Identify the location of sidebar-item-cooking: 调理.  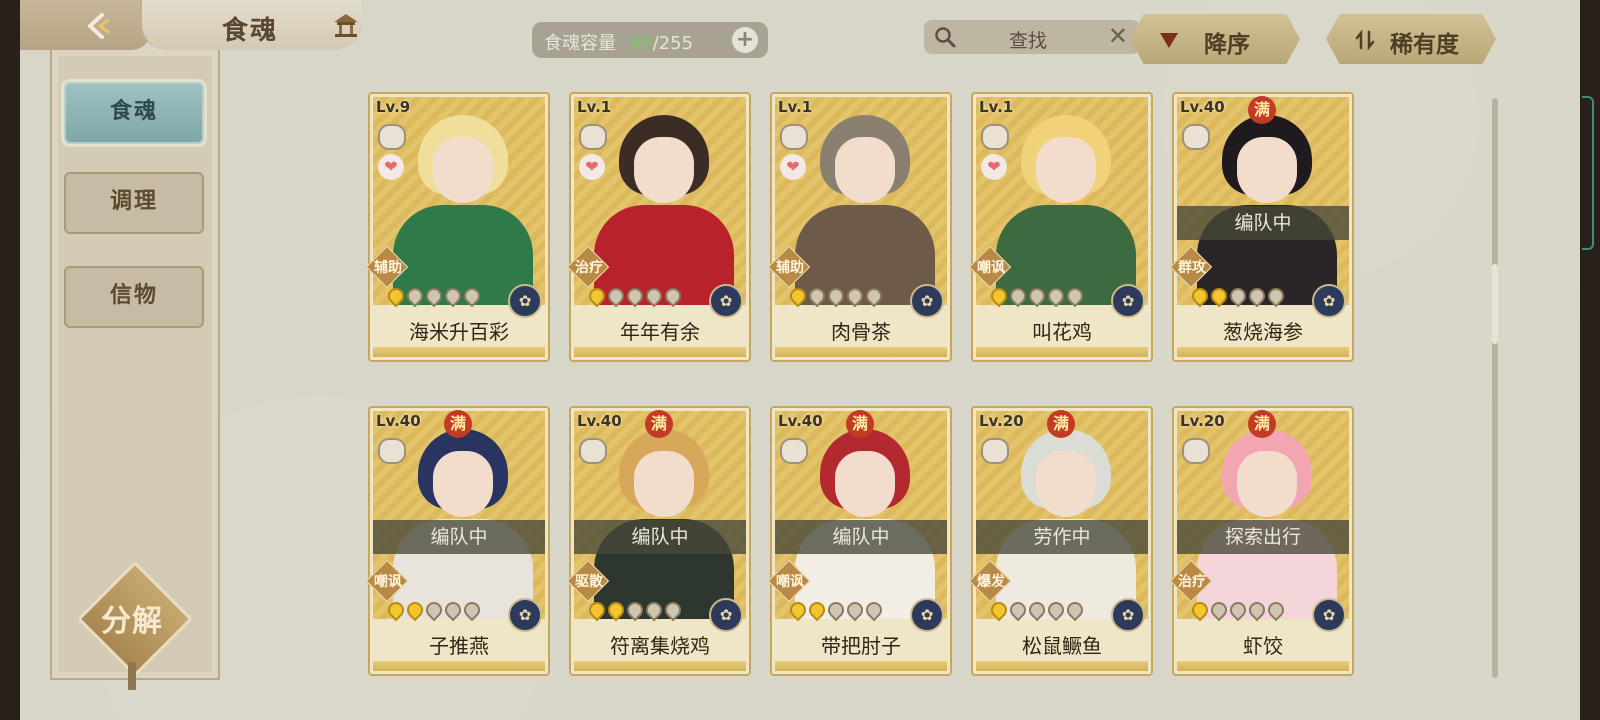
(134, 203).